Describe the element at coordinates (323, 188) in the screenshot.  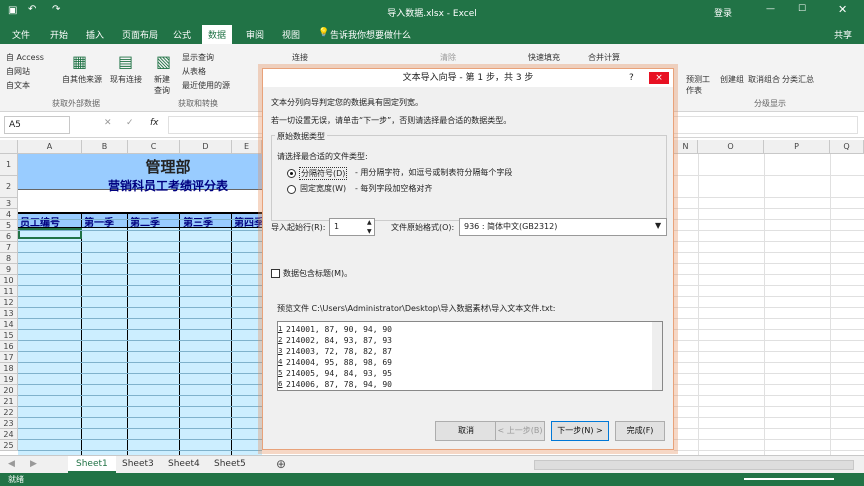
I see `fixed-width-label: 固定宽度(W)` at that location.